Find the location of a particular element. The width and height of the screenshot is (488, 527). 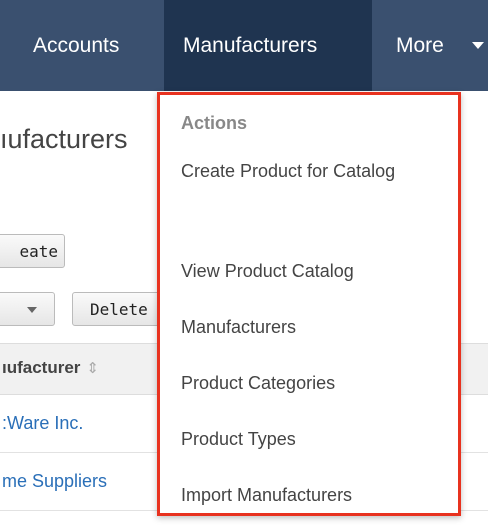

column-header-label: ıufacturer is located at coordinates (41, 367).